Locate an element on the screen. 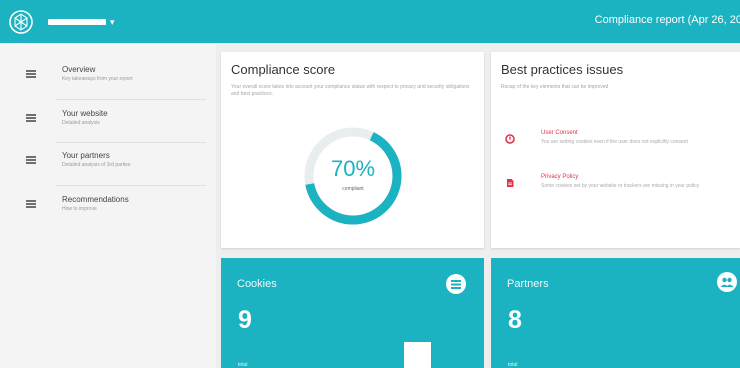 The height and width of the screenshot is (368, 740). sidebar-item-subtitle: Detailed analysis of 3rd parties is located at coordinates (96, 165).